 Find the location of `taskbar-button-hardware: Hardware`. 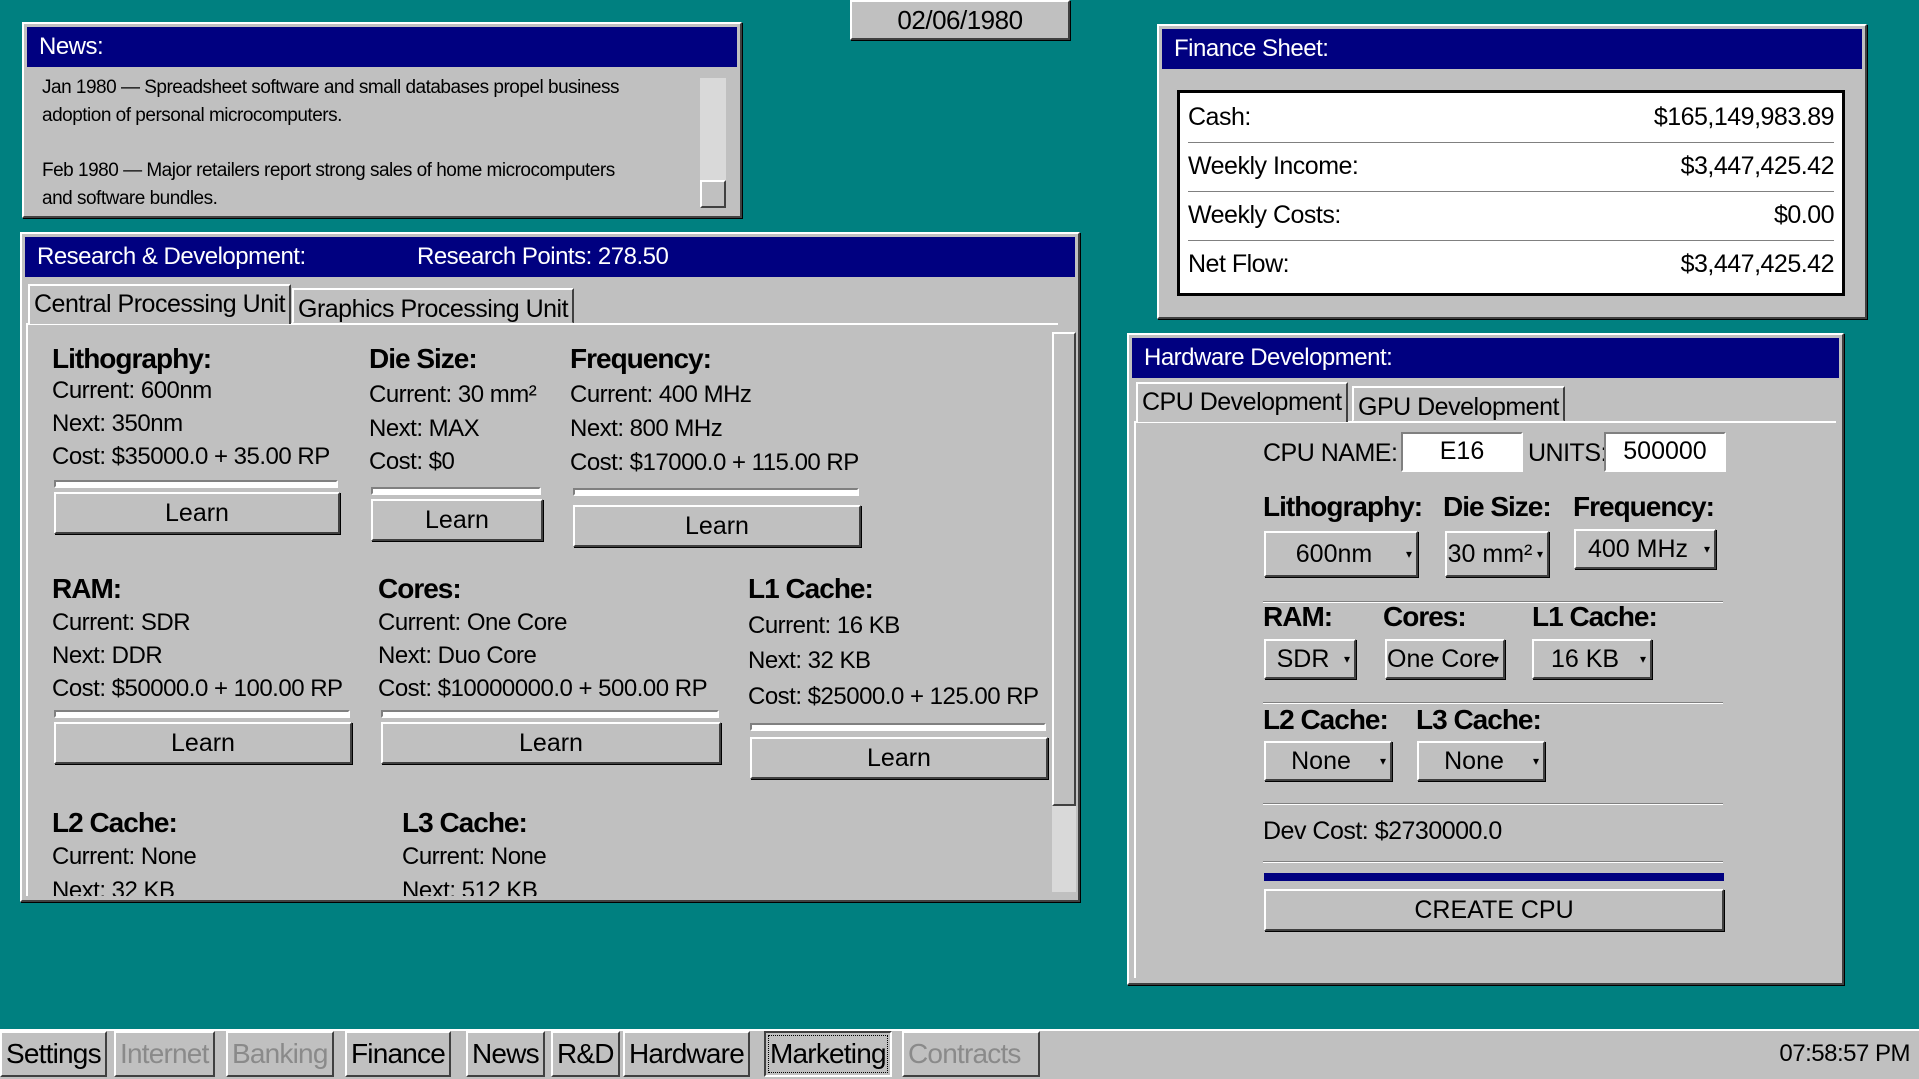

taskbar-button-hardware: Hardware is located at coordinates (686, 1054).